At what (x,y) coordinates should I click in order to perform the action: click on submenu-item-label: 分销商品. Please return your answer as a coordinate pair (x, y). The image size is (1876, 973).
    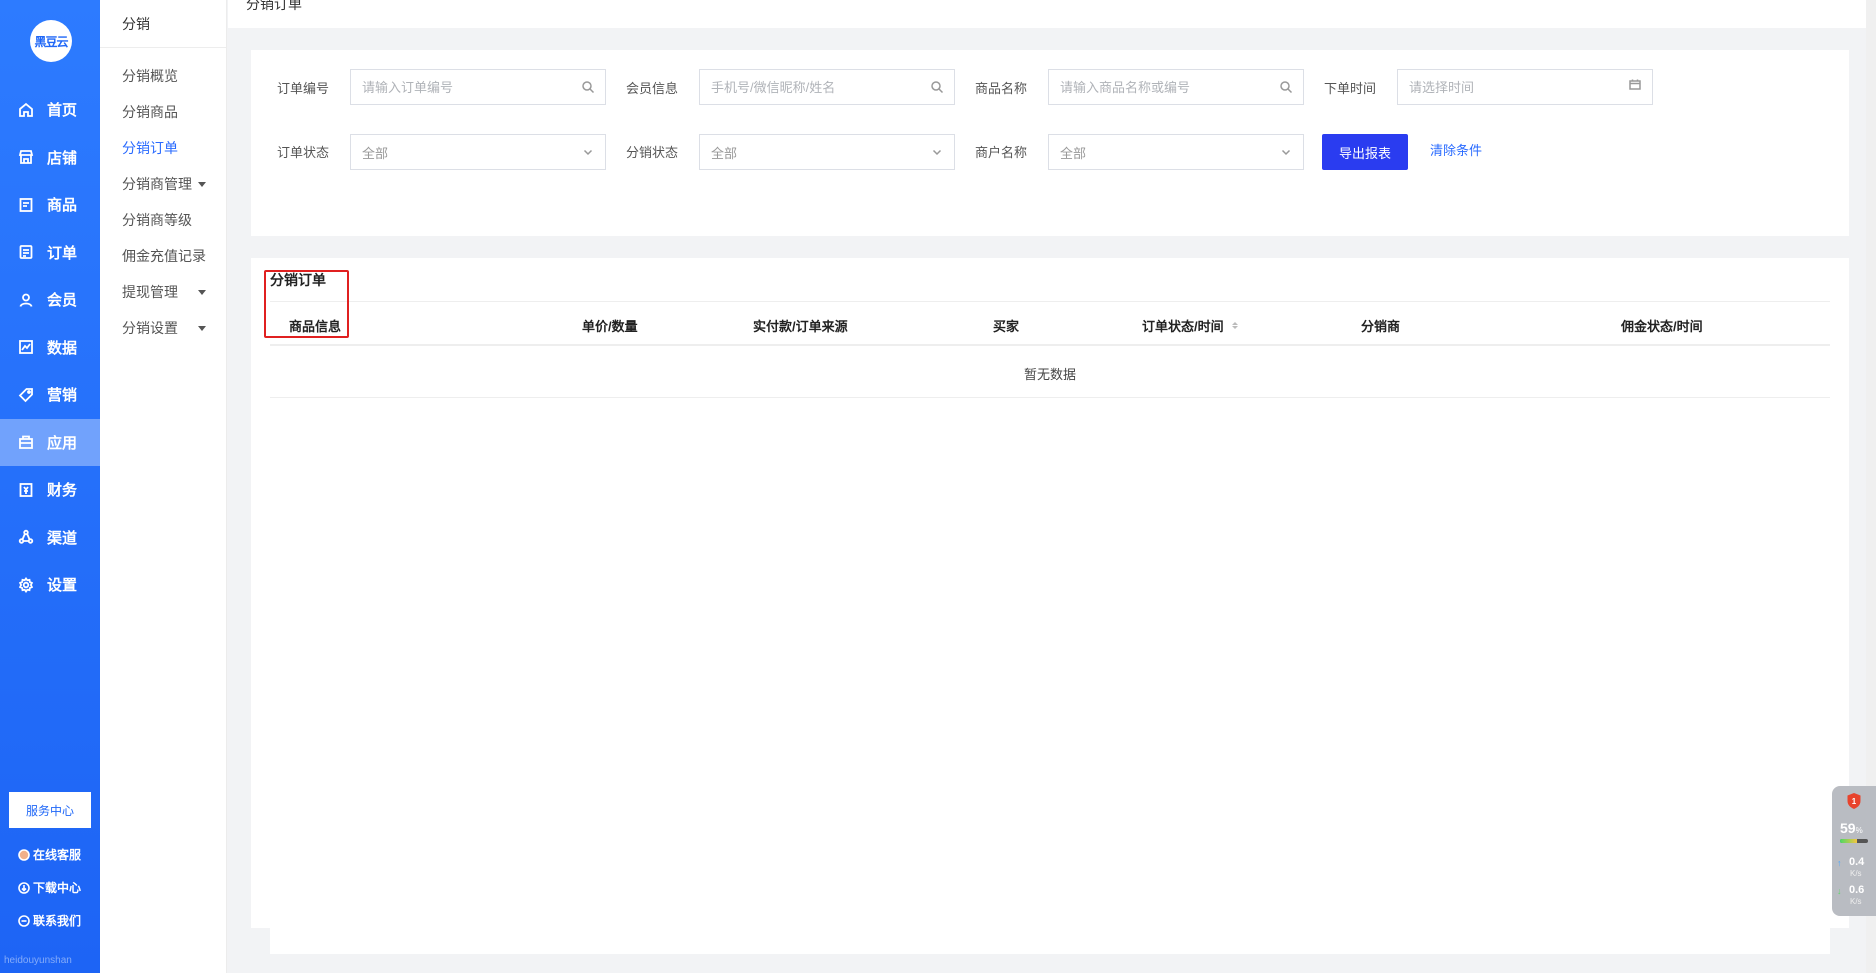
    Looking at the image, I should click on (150, 112).